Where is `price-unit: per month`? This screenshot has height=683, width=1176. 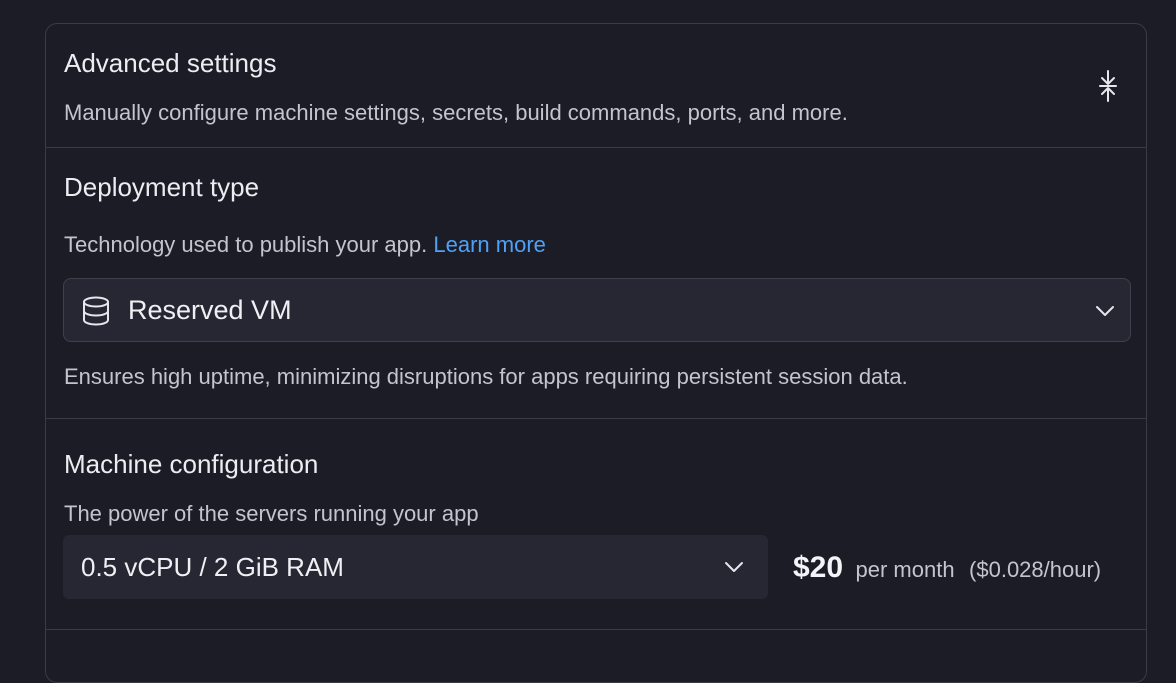
price-unit: per month is located at coordinates (905, 569).